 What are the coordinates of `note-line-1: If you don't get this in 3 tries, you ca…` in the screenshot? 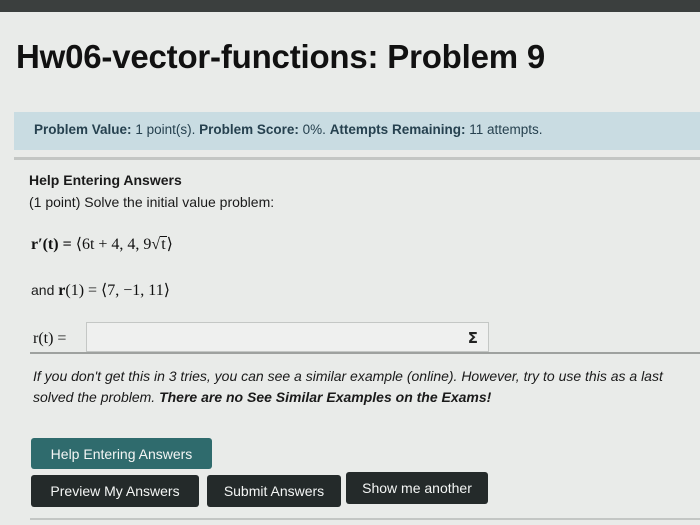 It's located at (348, 376).